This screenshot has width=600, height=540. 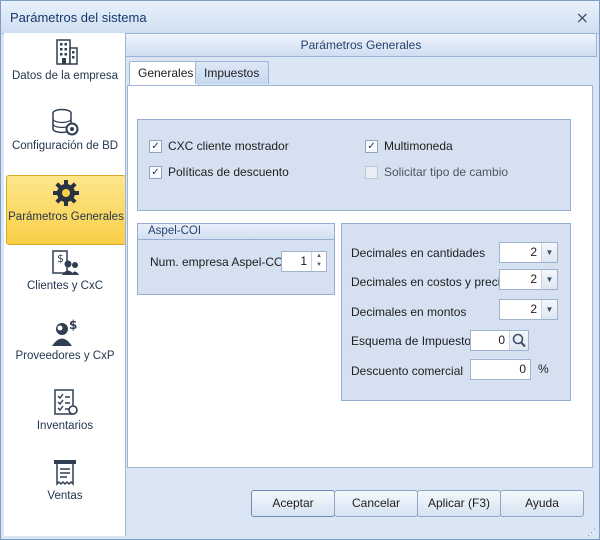 What do you see at coordinates (446, 172) in the screenshot?
I see `checkbox-label: Solicitar tipo de cambio` at bounding box center [446, 172].